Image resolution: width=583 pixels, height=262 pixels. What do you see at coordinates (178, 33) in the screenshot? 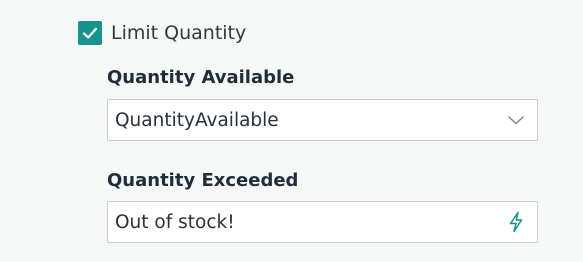
I see `limit-quantity-label: Limit Quantity` at bounding box center [178, 33].